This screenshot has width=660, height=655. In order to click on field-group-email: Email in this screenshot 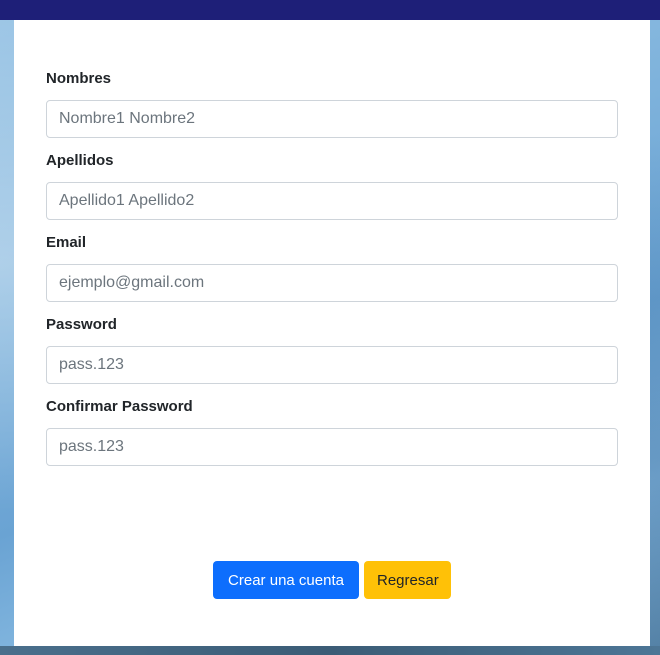, I will do `click(332, 267)`.